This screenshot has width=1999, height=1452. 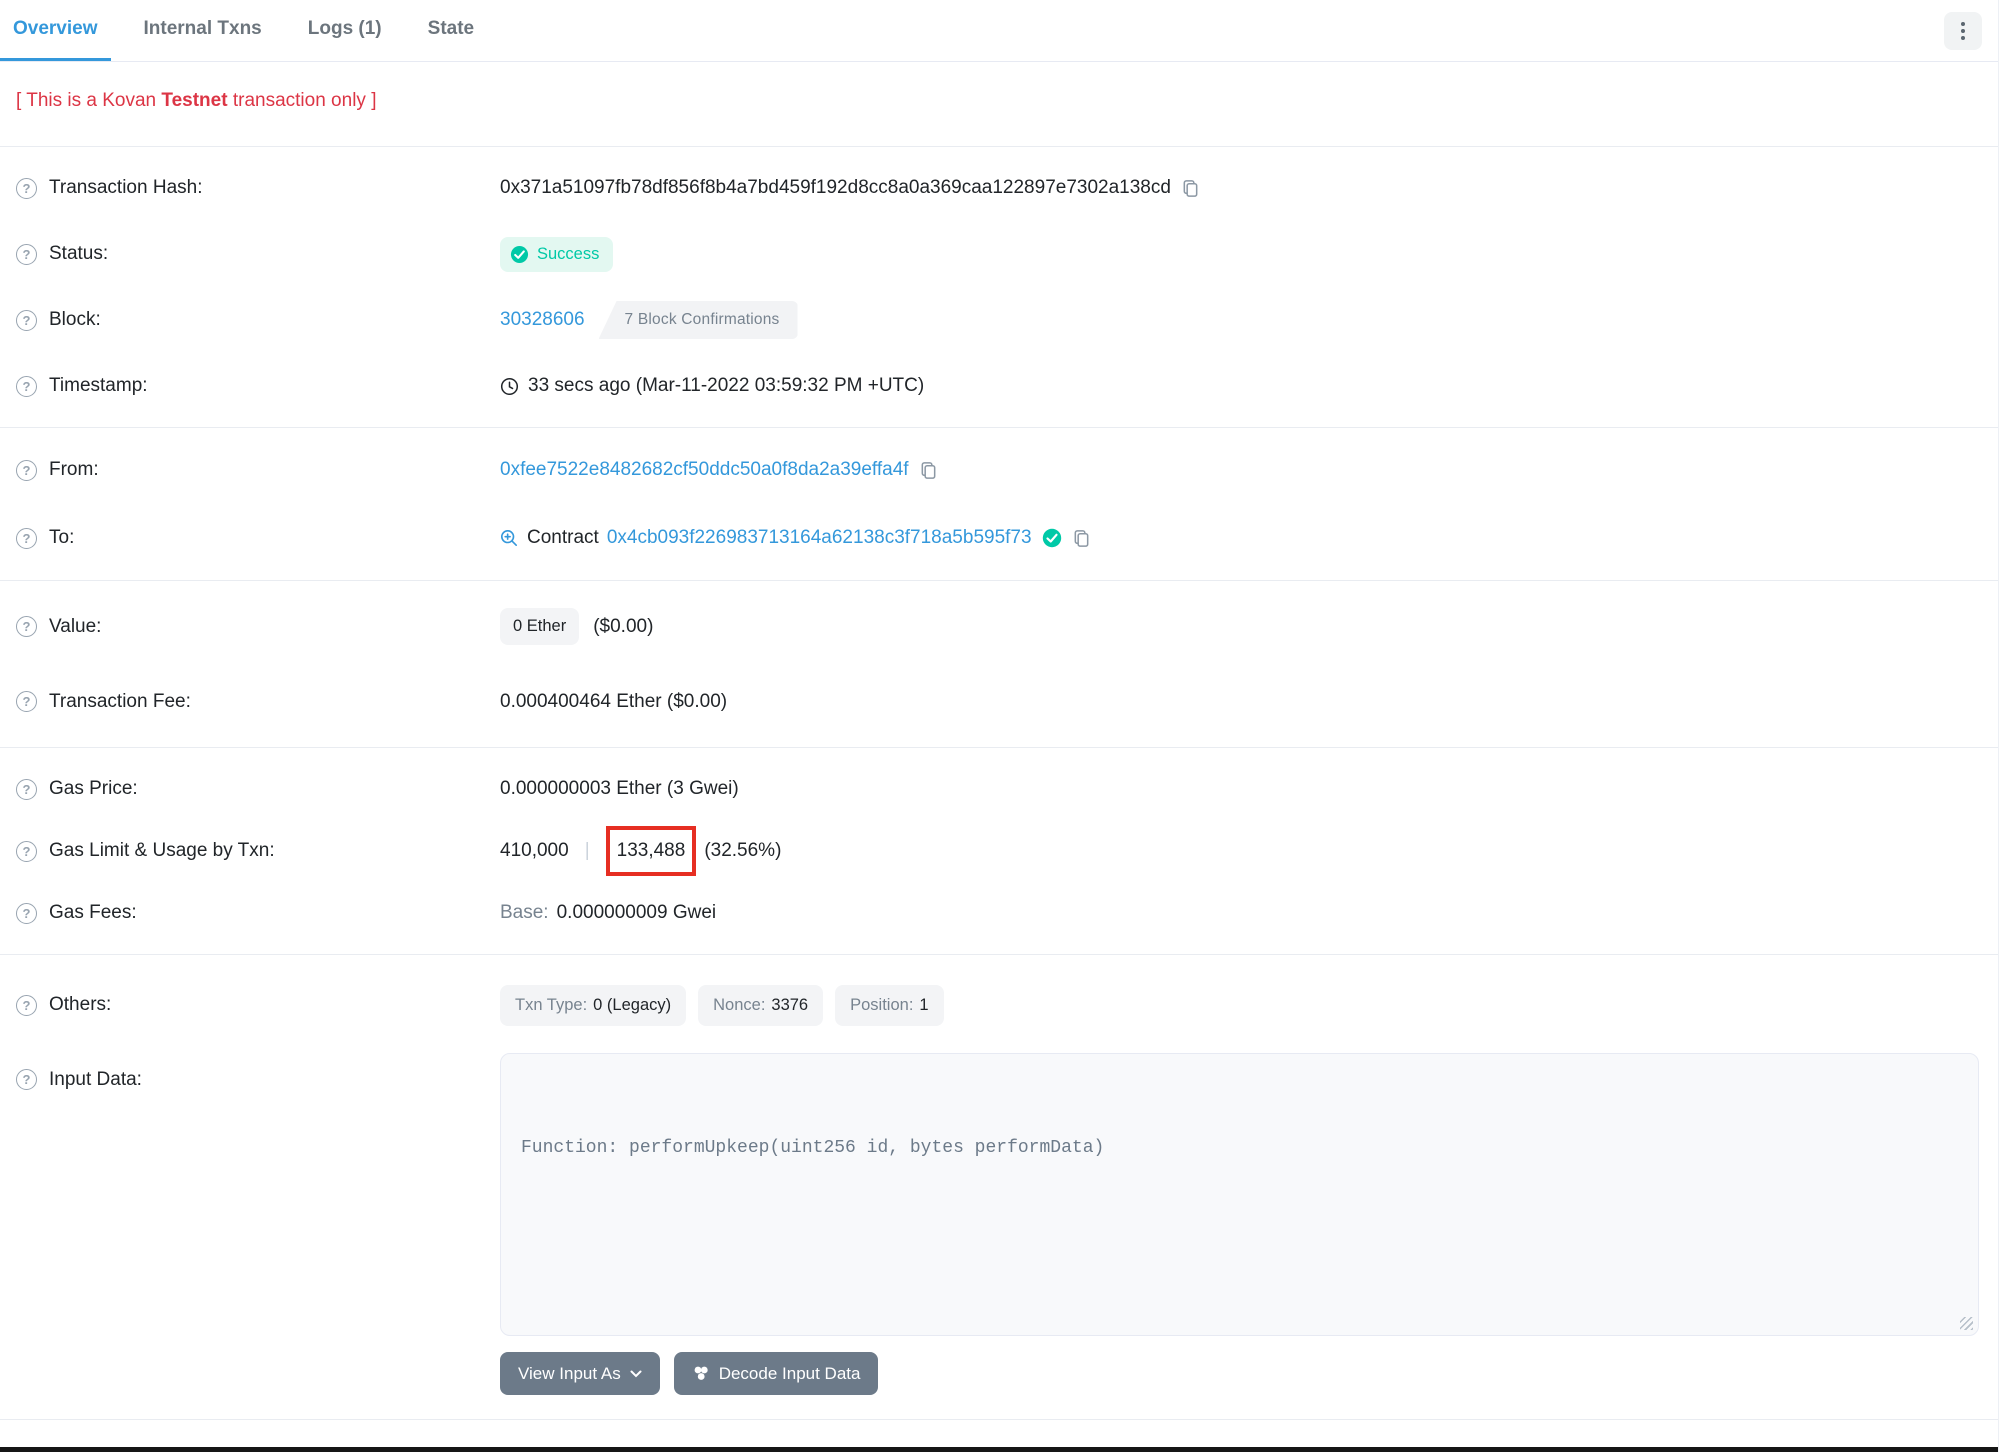 What do you see at coordinates (636, 1373) in the screenshot?
I see `chevron-down-icon` at bounding box center [636, 1373].